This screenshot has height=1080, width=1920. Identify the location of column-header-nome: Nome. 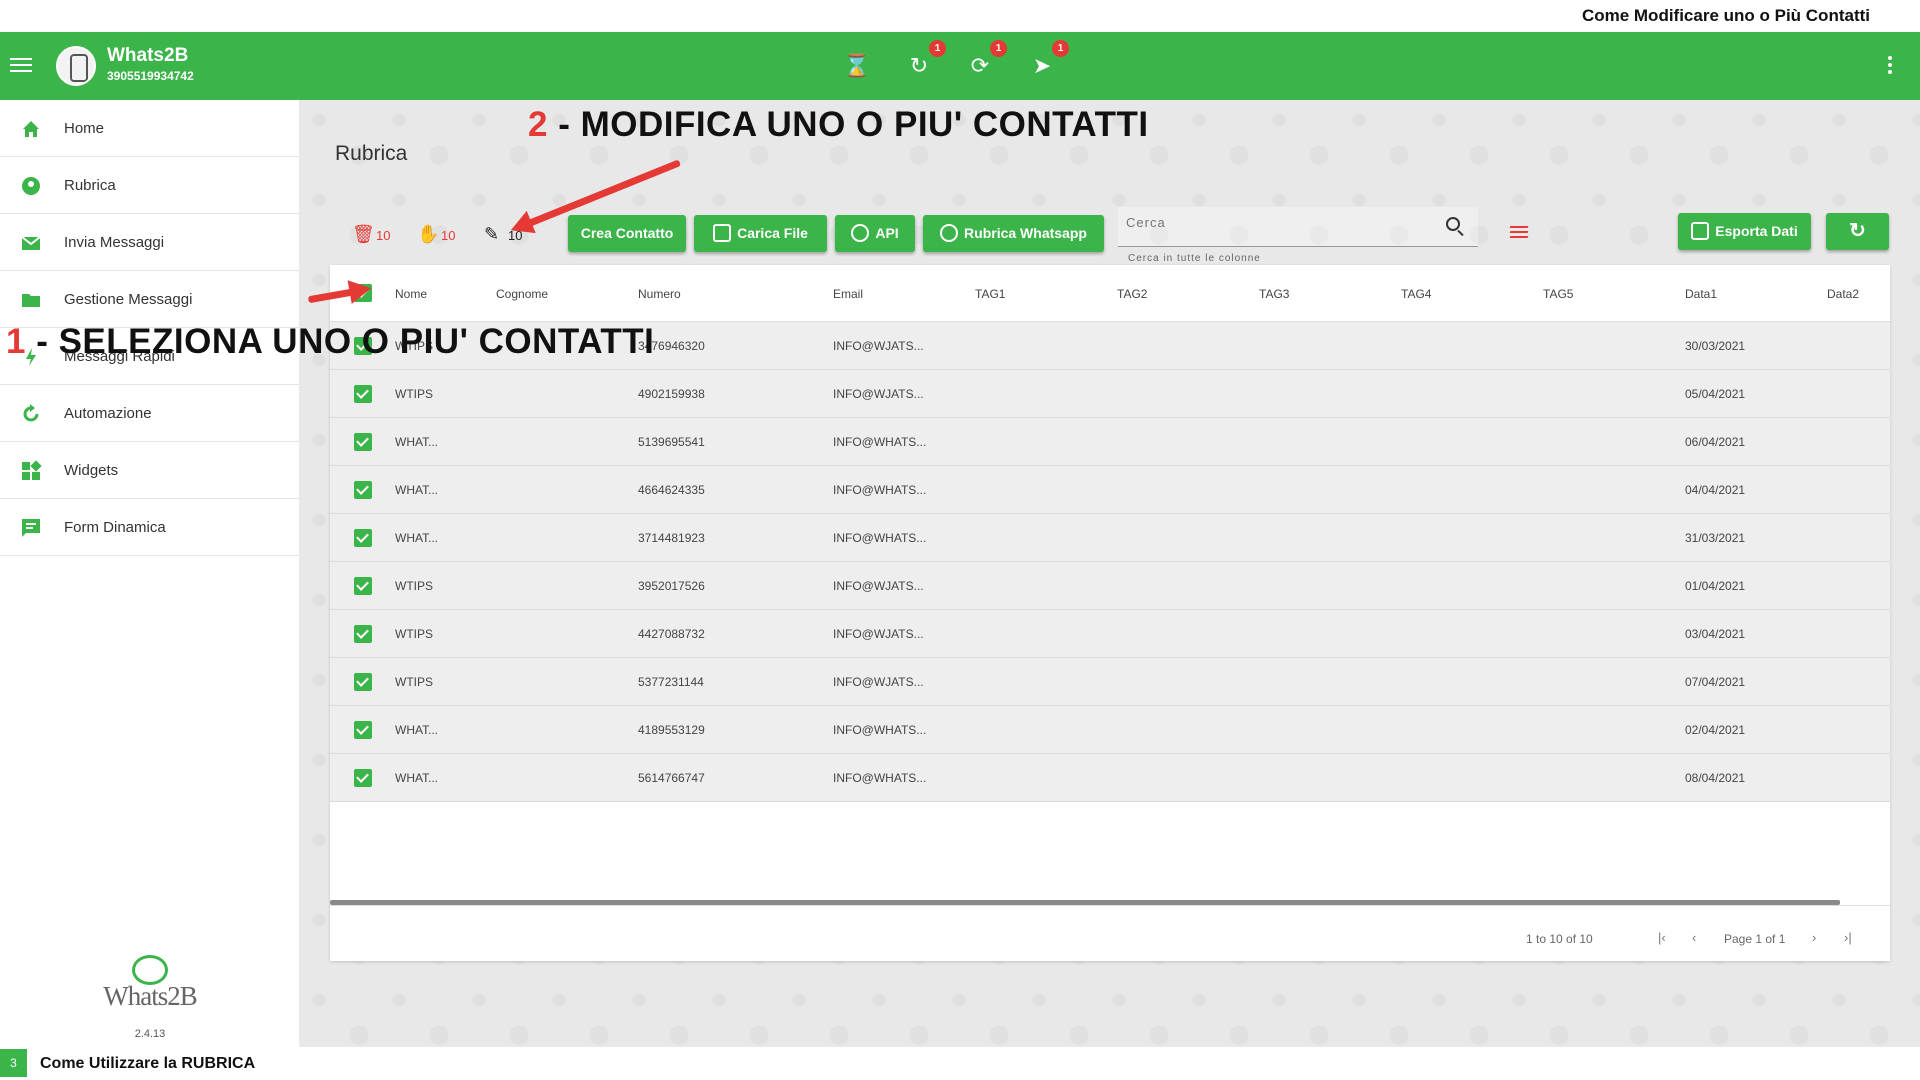
(411, 294).